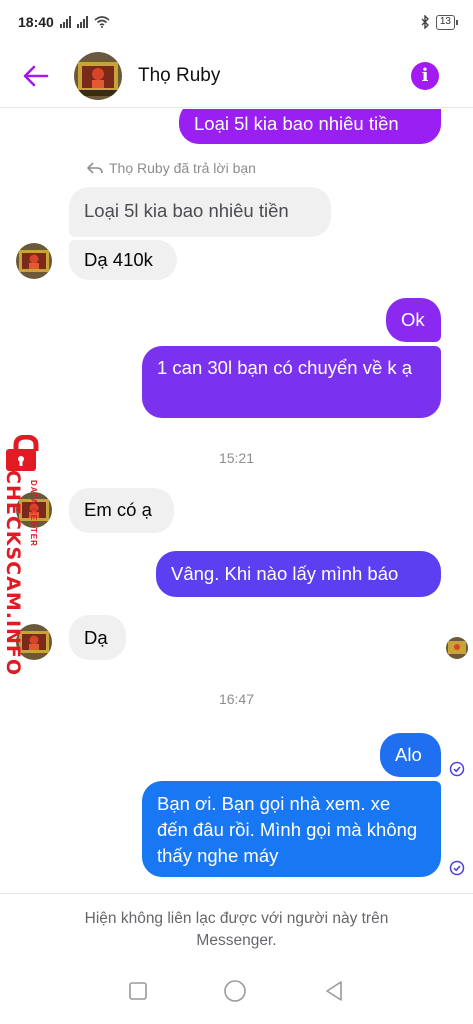 This screenshot has width=473, height=1024. Describe the element at coordinates (13, 573) in the screenshot. I see `watermark-brand: CHECKSCAM.INFO` at that location.